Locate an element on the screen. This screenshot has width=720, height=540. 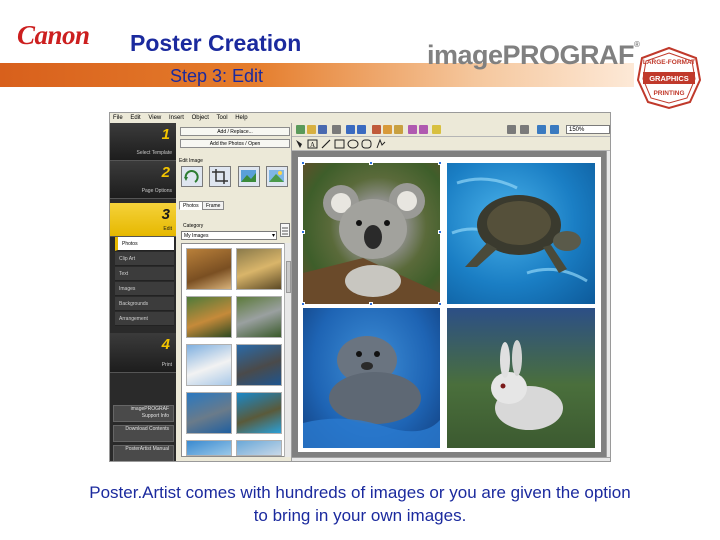
zoom-in-icon is located at coordinates (541, 129).